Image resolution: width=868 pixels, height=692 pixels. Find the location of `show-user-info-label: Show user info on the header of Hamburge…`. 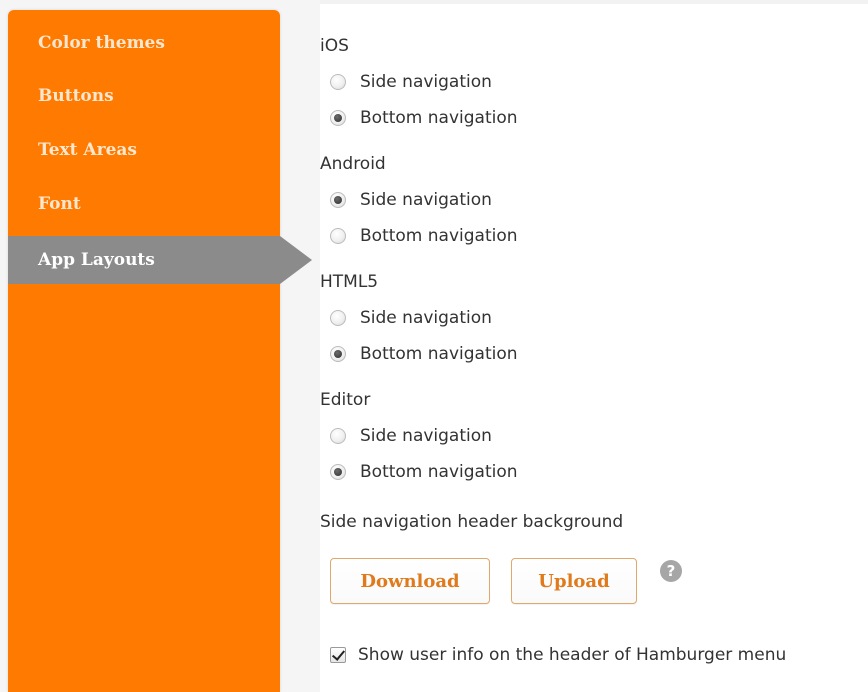

show-user-info-label: Show user info on the header of Hamburge… is located at coordinates (572, 655).